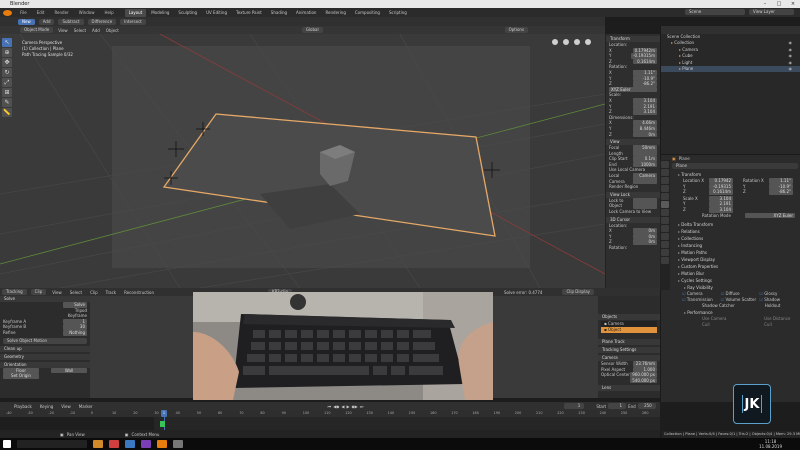 The width and height of the screenshot is (800, 450). I want to click on section-motion-blur: Motion Blur, so click(735, 273).